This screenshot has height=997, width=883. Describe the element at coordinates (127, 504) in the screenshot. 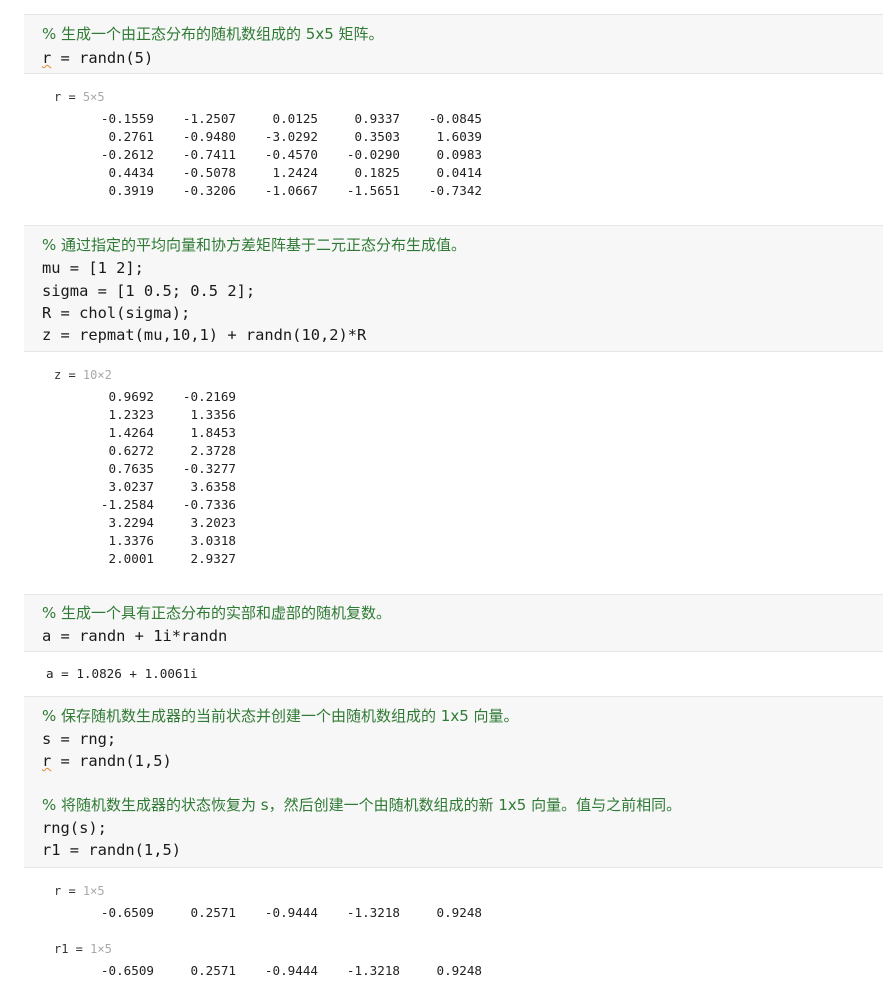

I see `matrix-cell: -1.2584` at that location.